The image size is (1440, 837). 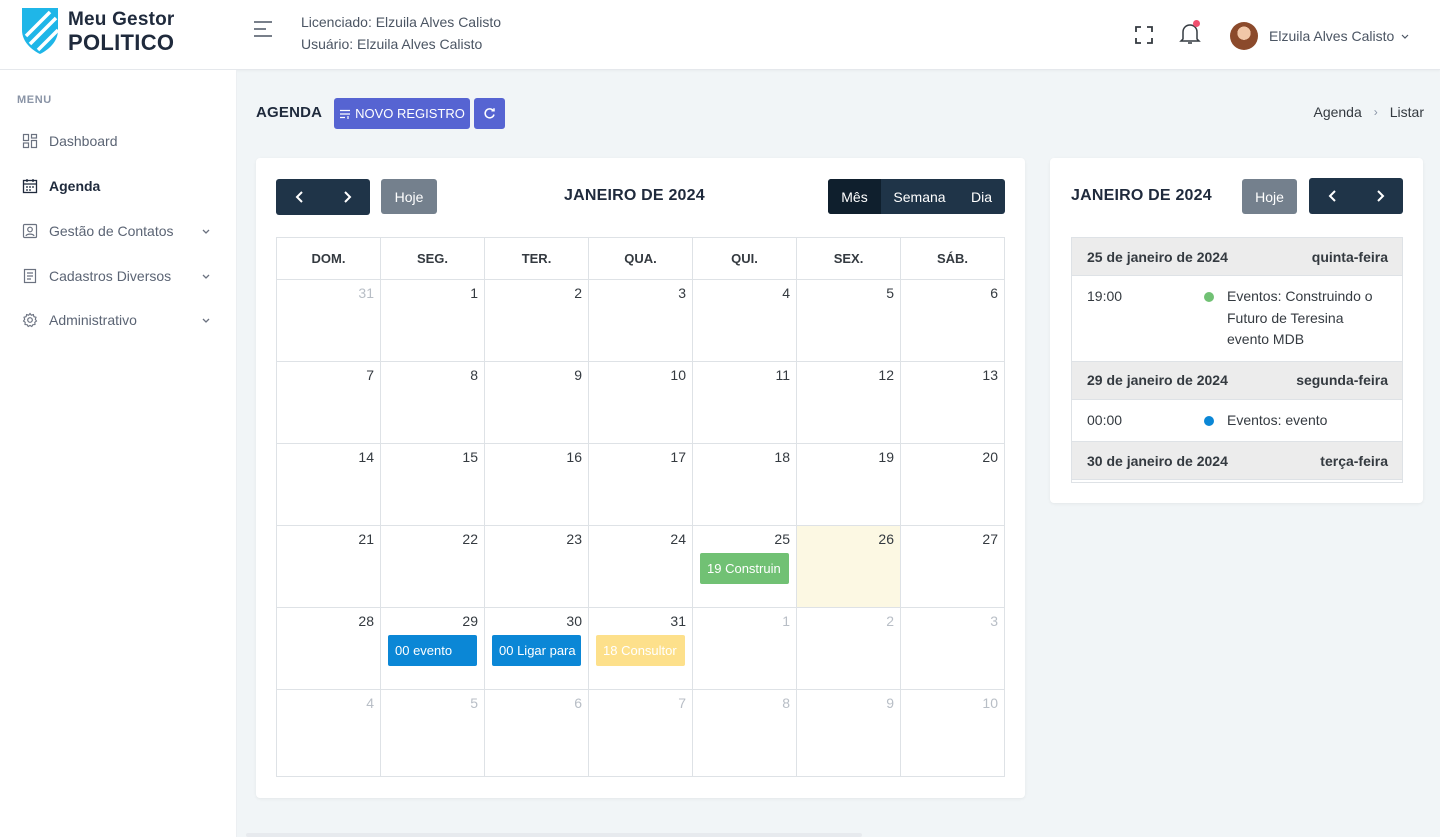 I want to click on day-cell: 5, so click(x=432, y=733).